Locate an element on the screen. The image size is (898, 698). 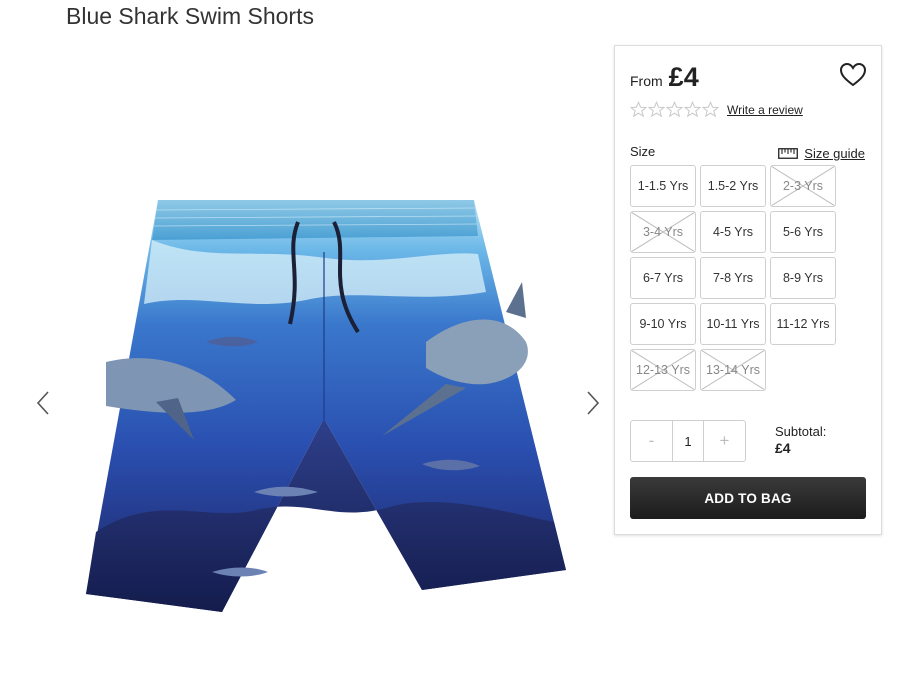
size-option: 10-11 Yrs is located at coordinates (733, 324).